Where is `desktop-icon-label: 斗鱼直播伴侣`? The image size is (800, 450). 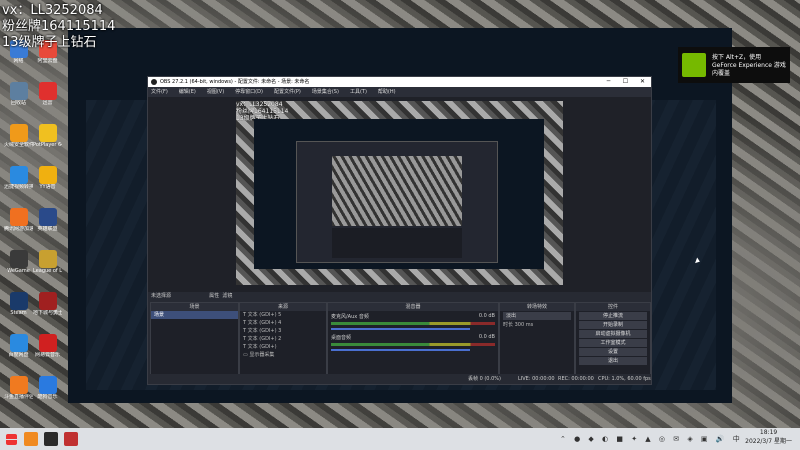
desktop-icon-label: 斗鱼直播伴侣 is located at coordinates (18, 397).